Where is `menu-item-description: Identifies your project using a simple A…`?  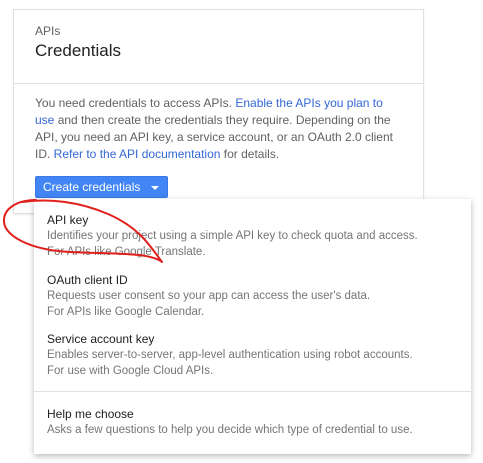
menu-item-description: Identifies your project using a simple A… is located at coordinates (232, 236).